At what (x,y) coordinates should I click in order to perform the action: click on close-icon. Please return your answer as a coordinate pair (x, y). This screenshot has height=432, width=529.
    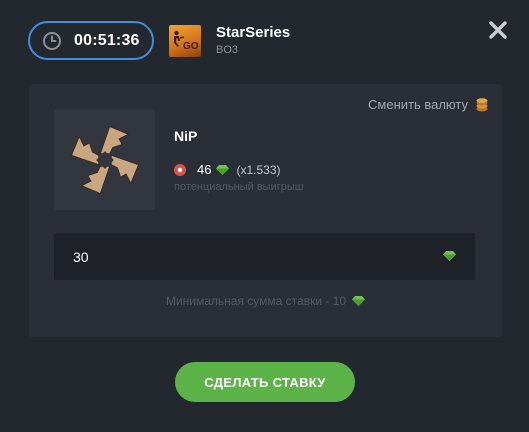
    Looking at the image, I should click on (498, 30).